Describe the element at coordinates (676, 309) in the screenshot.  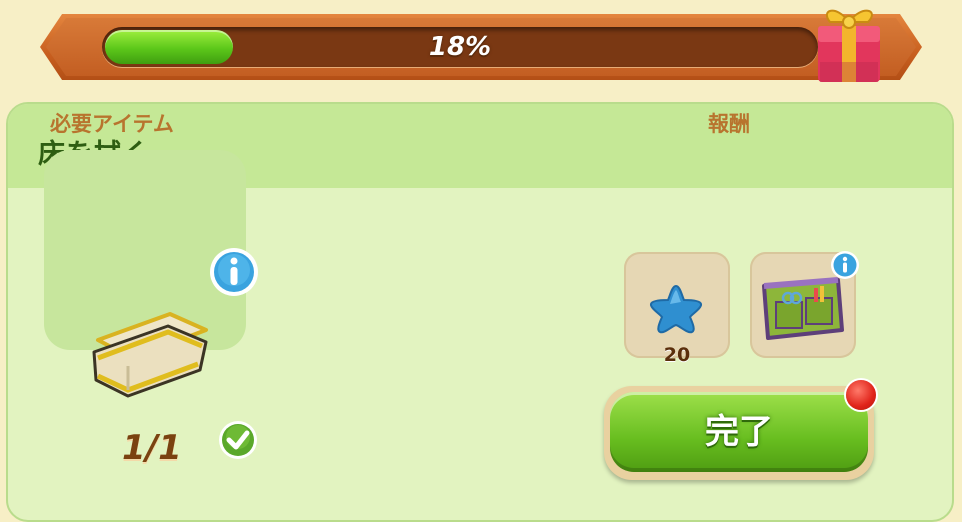
I see `star-icon` at that location.